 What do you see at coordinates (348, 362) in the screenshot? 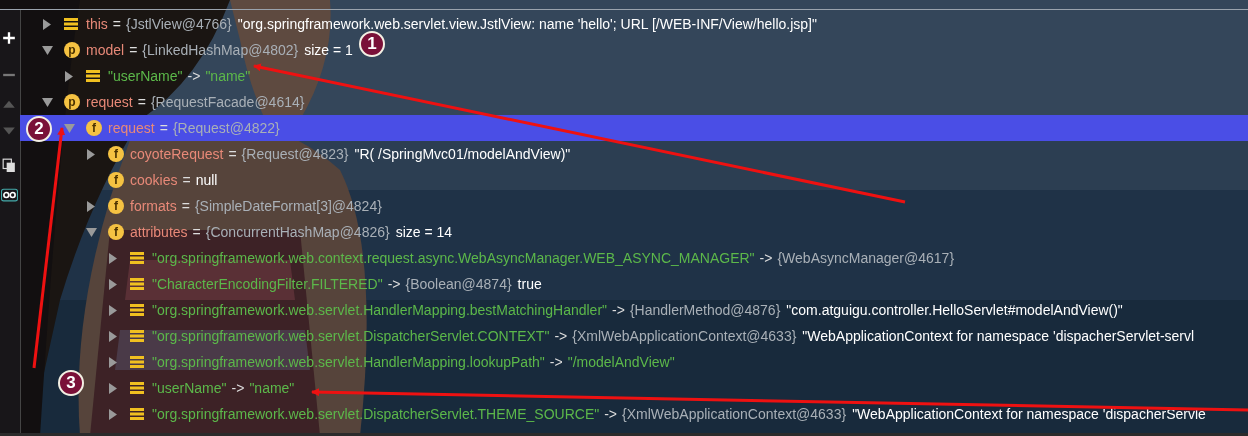
I see `map-key: "org.springframework.web.servlet.HandlerMapping.lookupPath"` at bounding box center [348, 362].